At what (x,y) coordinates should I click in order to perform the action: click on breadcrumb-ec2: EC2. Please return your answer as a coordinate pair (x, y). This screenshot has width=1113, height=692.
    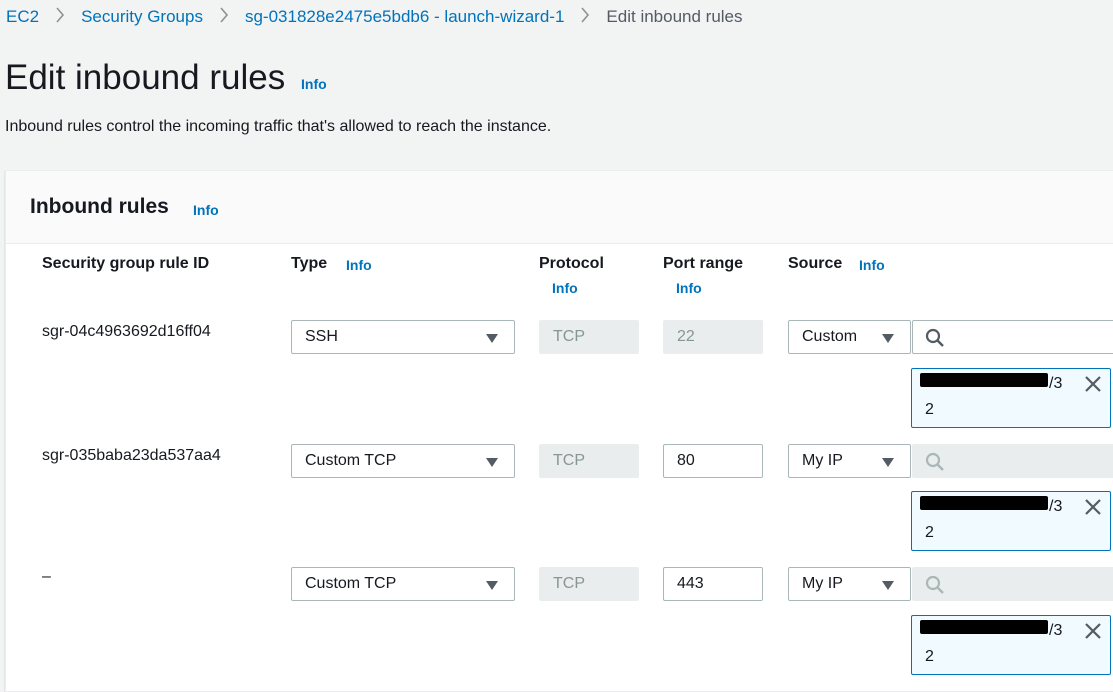
    Looking at the image, I should click on (22, 17).